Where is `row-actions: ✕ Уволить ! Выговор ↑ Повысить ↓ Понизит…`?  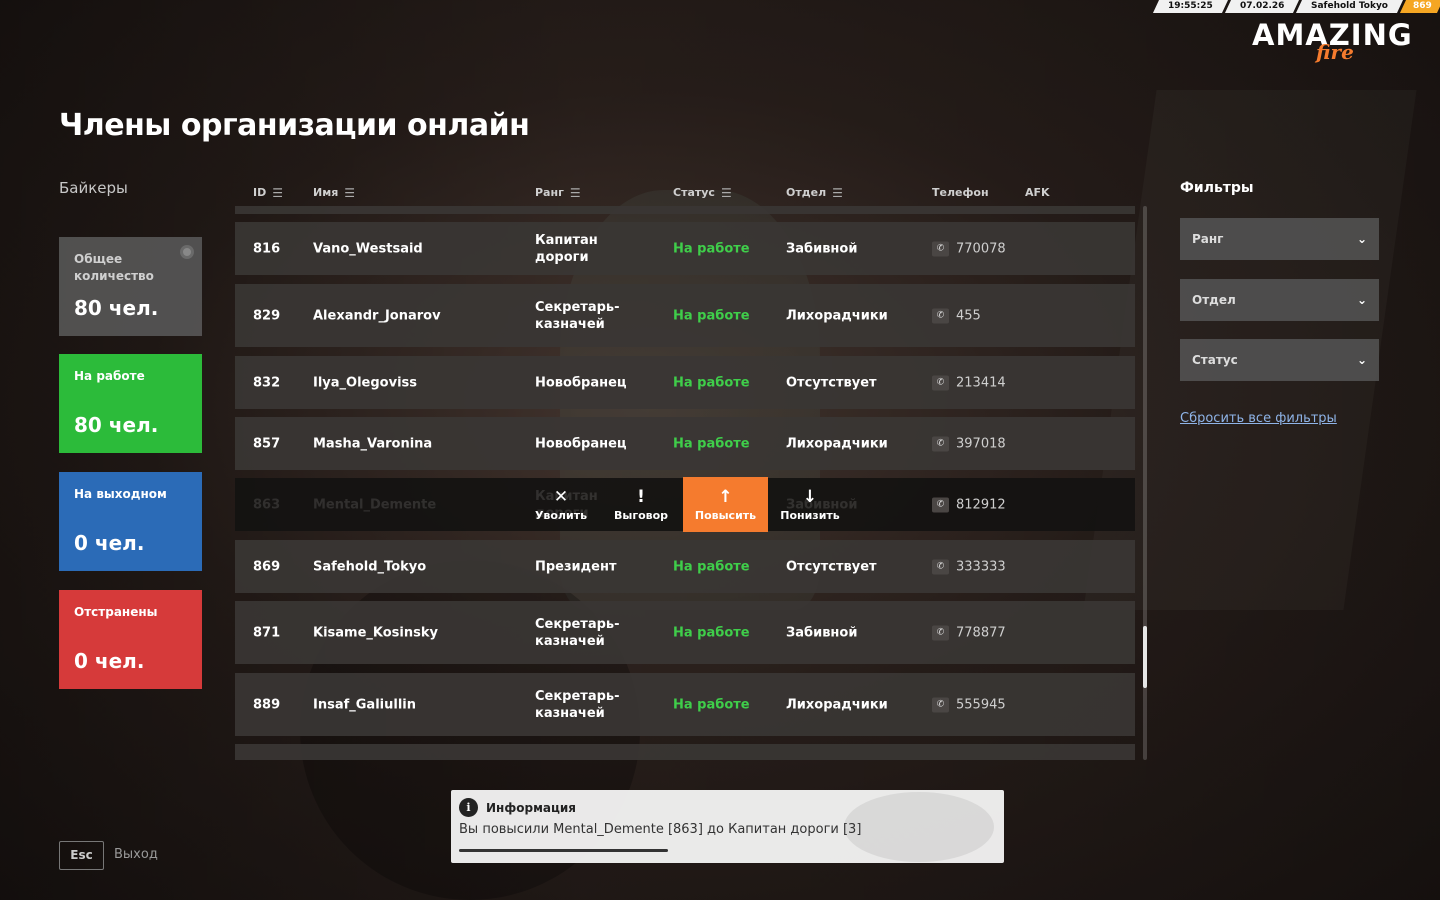 row-actions: ✕ Уволить ! Выговор ↑ Повысить ↓ Понизит… is located at coordinates (685, 504).